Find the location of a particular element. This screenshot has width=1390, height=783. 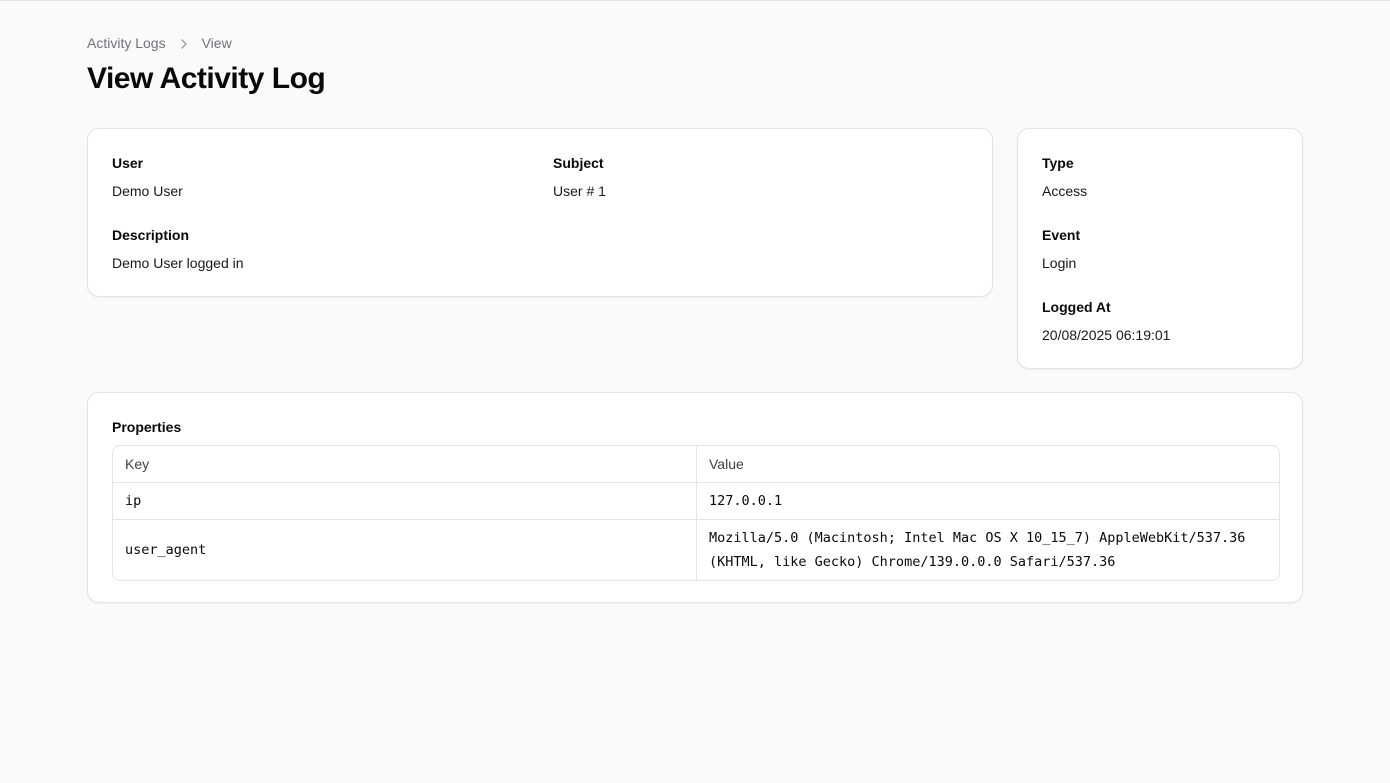

event-label: Event is located at coordinates (1061, 235).